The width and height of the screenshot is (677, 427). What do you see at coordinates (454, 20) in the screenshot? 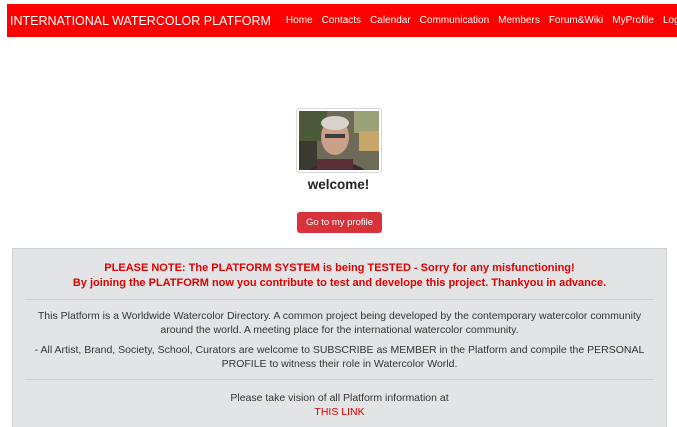
I see `nav-communication: Communication` at bounding box center [454, 20].